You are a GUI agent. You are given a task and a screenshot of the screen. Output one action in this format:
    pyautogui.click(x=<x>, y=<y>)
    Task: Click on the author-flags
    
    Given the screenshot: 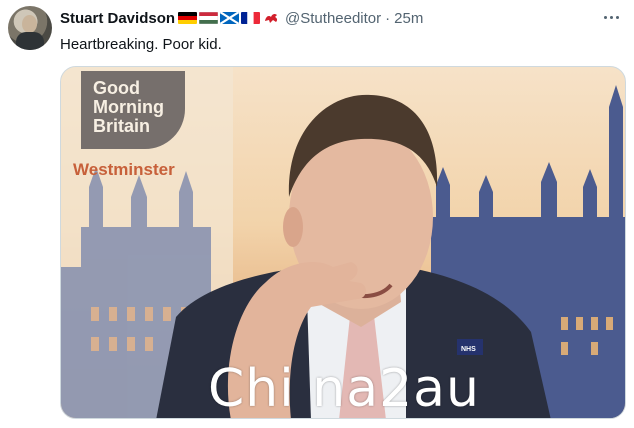 What is the action you would take?
    pyautogui.click(x=229, y=18)
    